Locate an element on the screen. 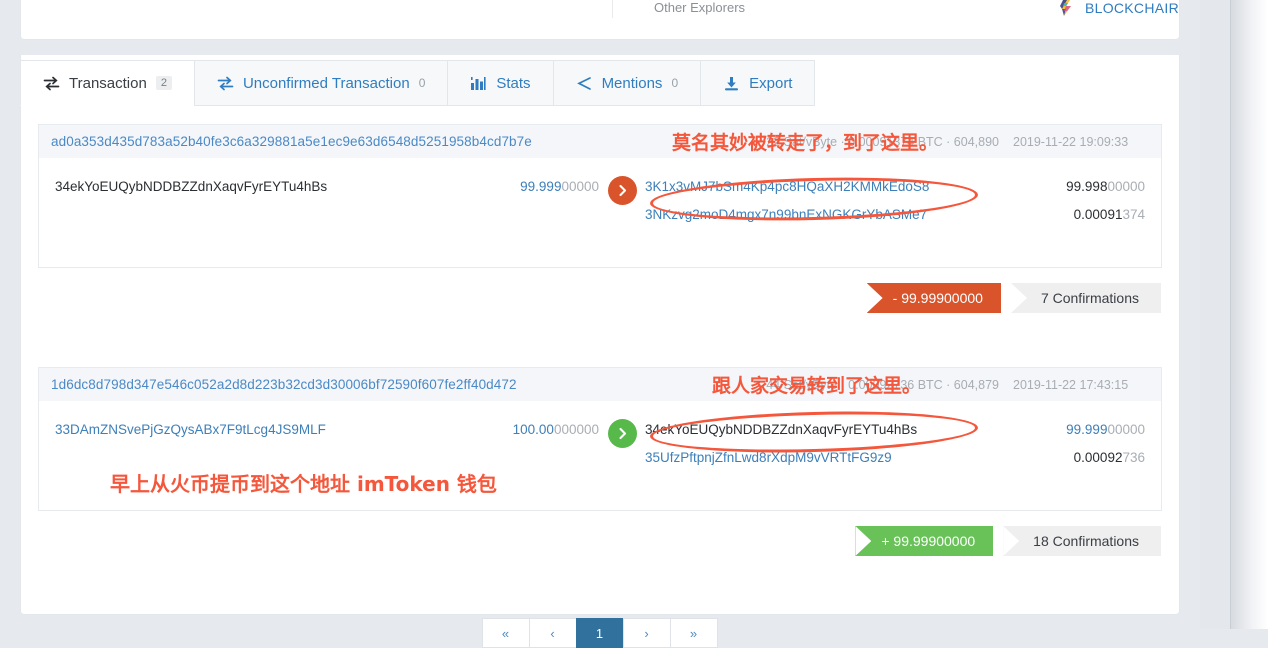 This screenshot has width=1268, height=648. output-address: 3K1x3vMJ7bSm4Kp4pc8HQaXH2KMMkEdoS8 is located at coordinates (787, 186).